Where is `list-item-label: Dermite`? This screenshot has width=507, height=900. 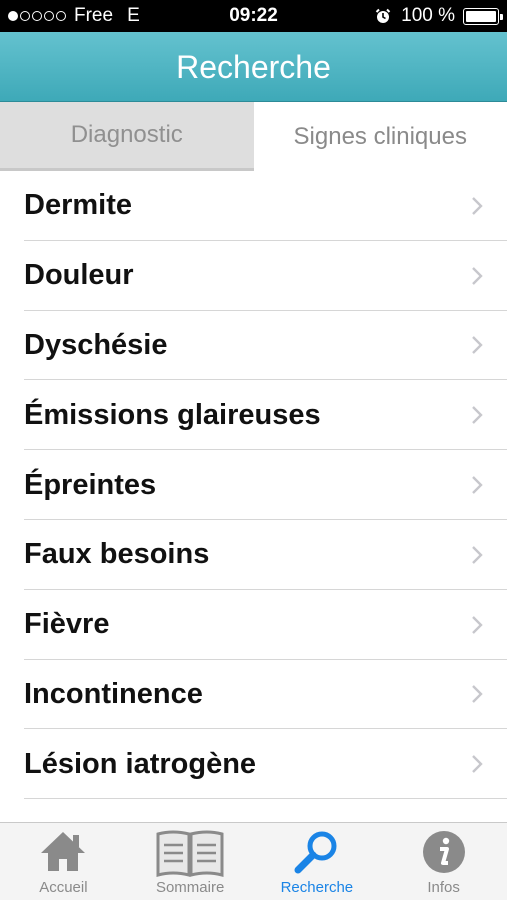 list-item-label: Dermite is located at coordinates (78, 205).